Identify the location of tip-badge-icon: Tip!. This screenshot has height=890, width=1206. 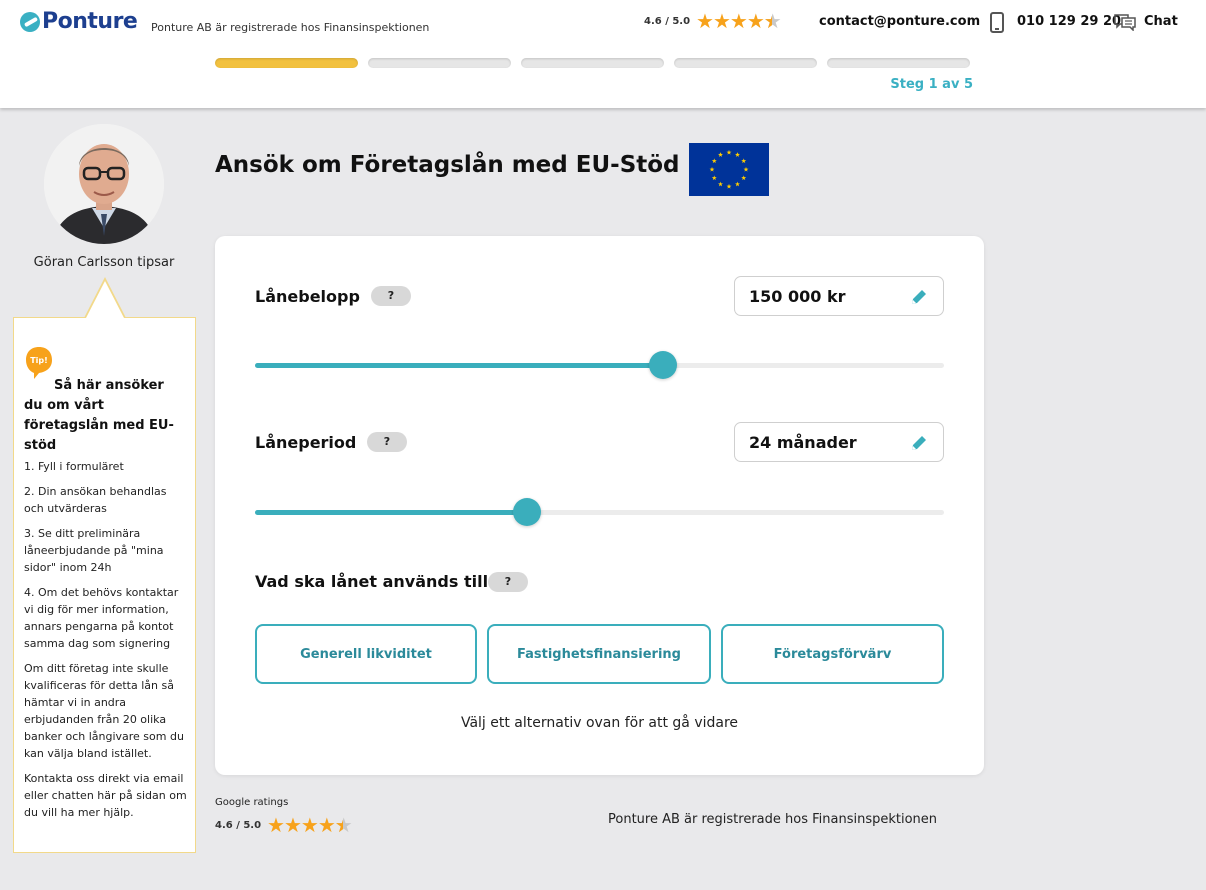
(39, 363).